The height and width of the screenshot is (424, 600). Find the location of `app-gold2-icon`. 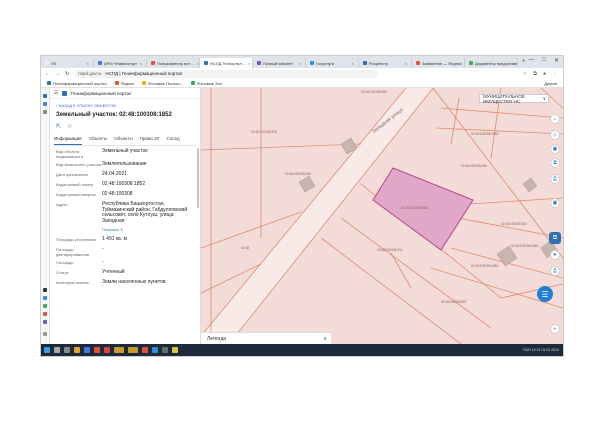

app-gold2-icon is located at coordinates (133, 350).